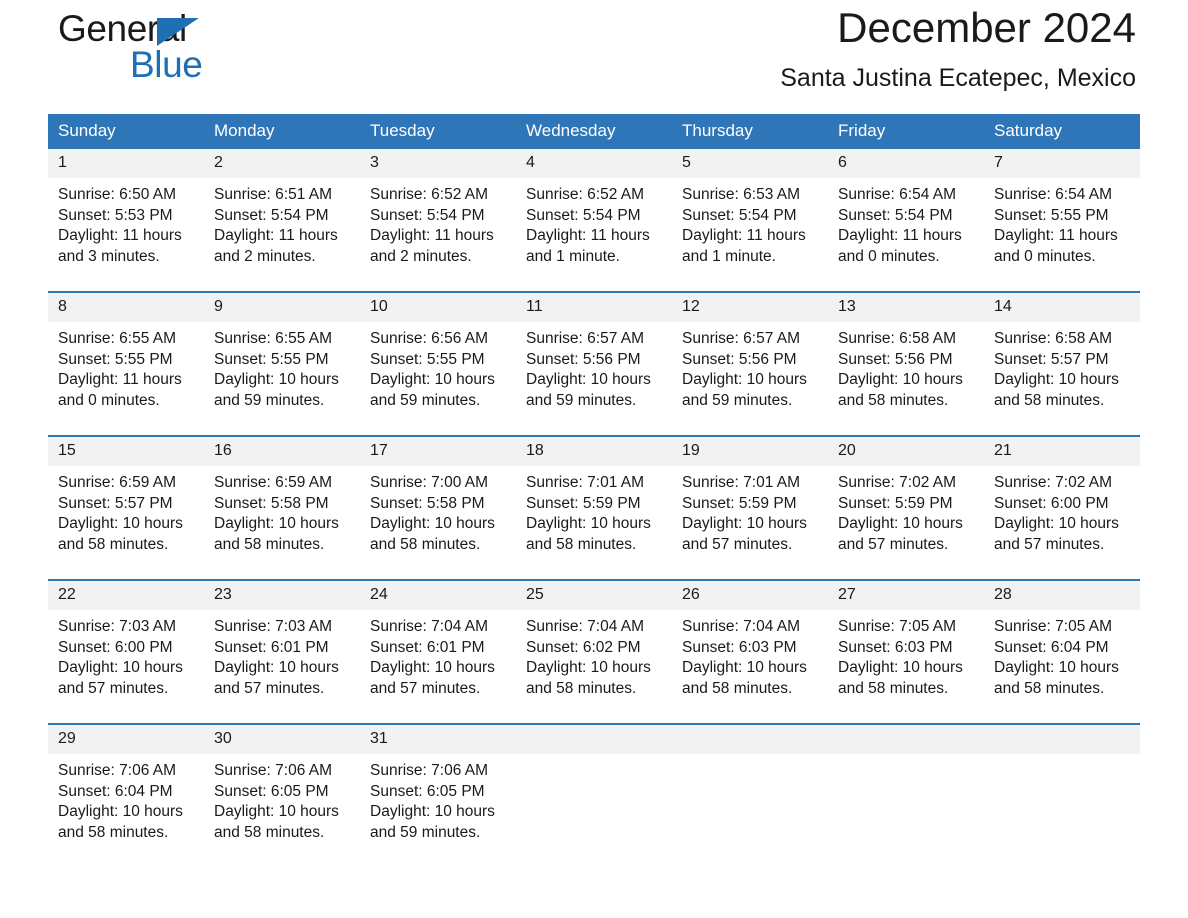 The width and height of the screenshot is (1188, 918). What do you see at coordinates (273, 770) in the screenshot?
I see `sunrise-text: Sunrise: 7:06 AM` at bounding box center [273, 770].